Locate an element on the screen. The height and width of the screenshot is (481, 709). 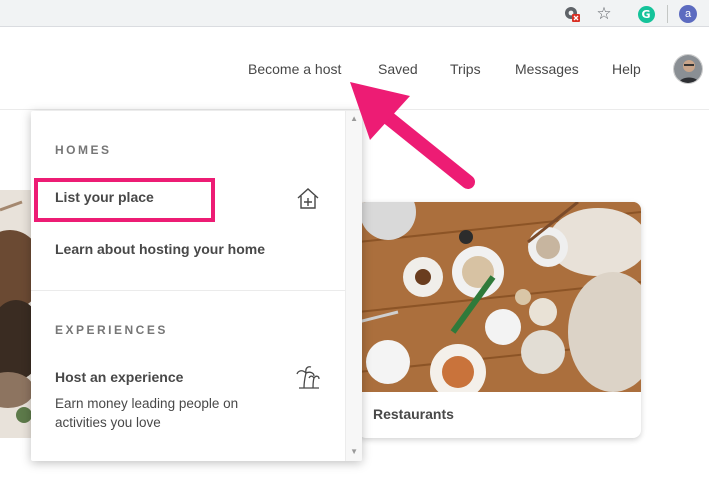
house-plus-icon is located at coordinates (308, 199).